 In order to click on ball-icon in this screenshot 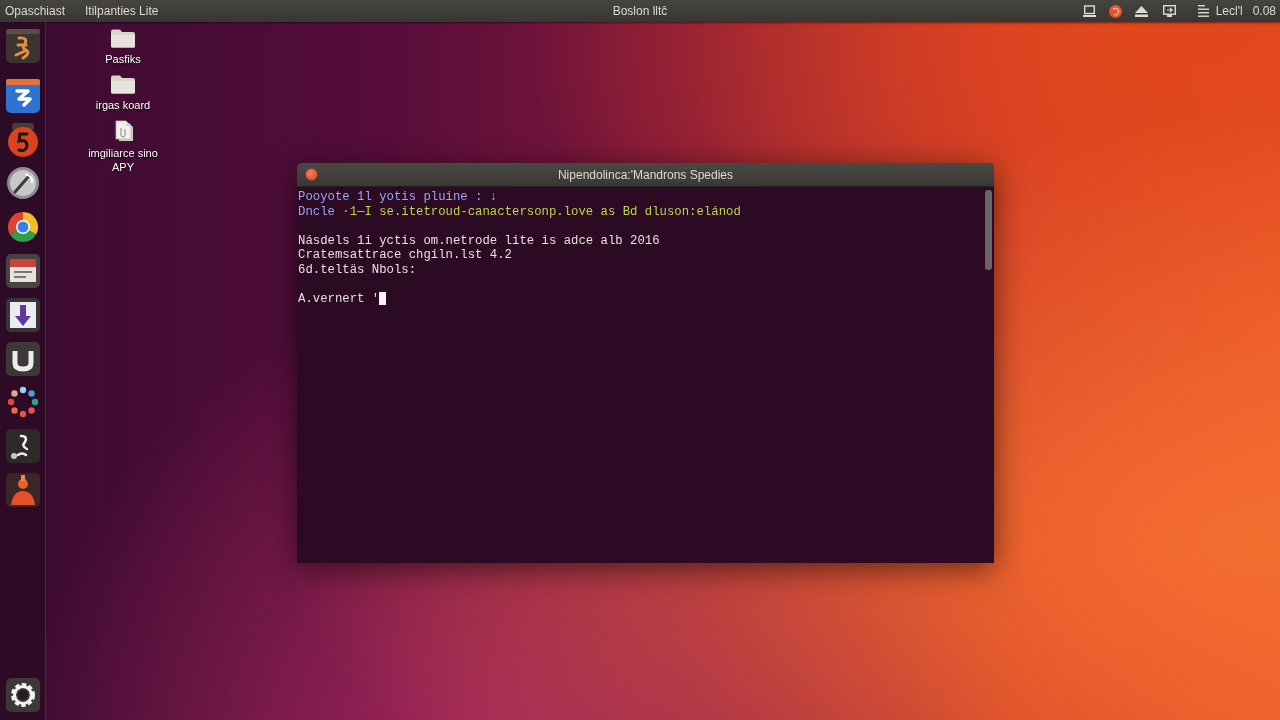, I will do `click(1115, 11)`.